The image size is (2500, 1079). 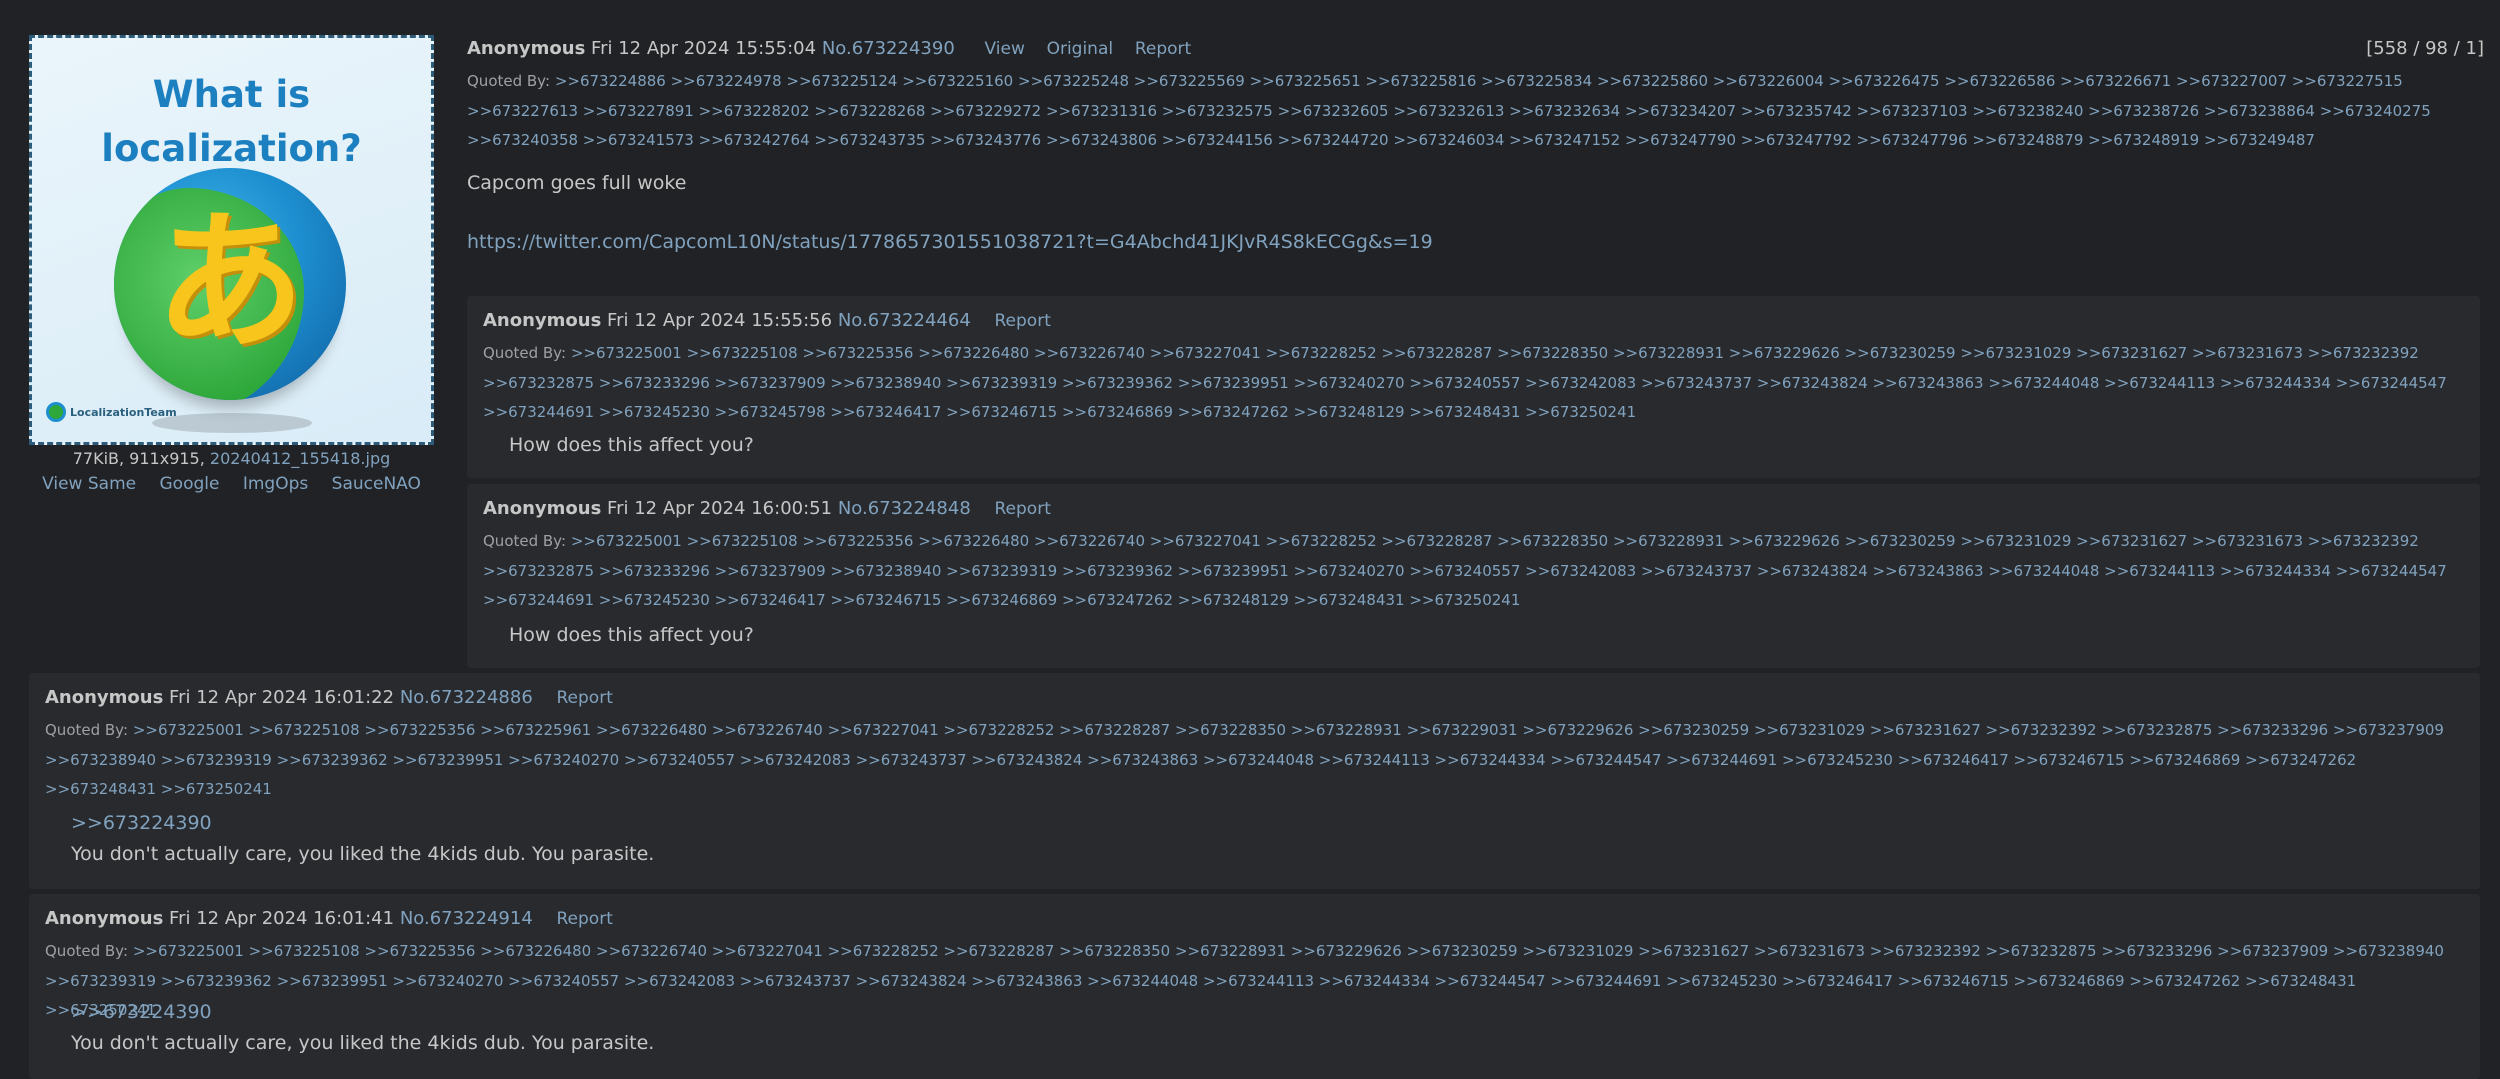 I want to click on op-thumbnail: What is localization? あ LocalizationTeam, so click(x=231, y=240).